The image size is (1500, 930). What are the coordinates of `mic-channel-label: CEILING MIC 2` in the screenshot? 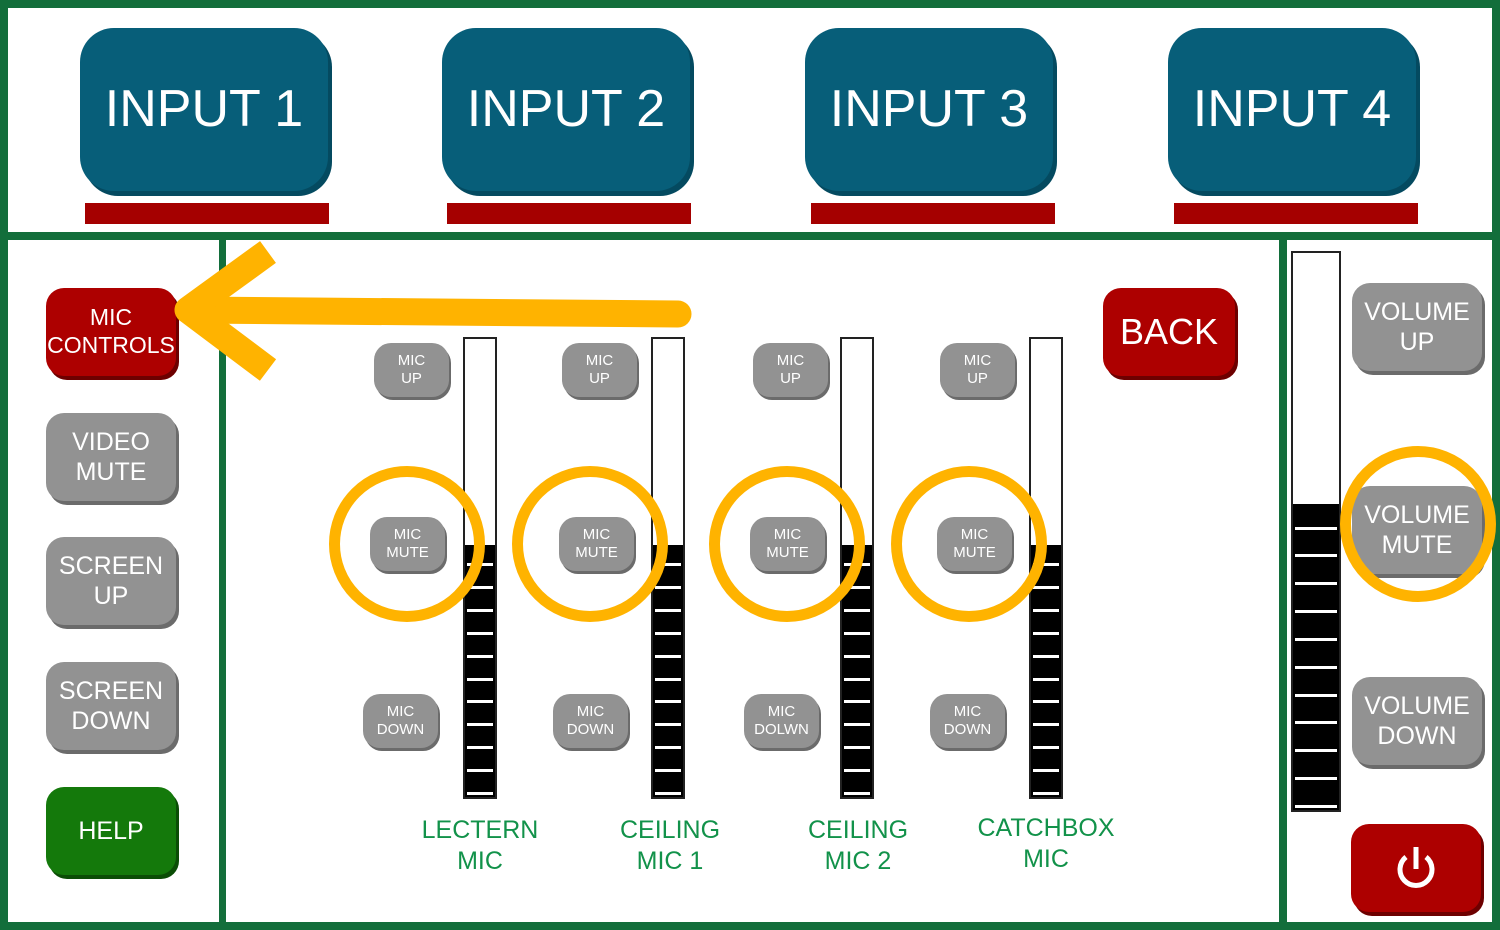 It's located at (858, 846).